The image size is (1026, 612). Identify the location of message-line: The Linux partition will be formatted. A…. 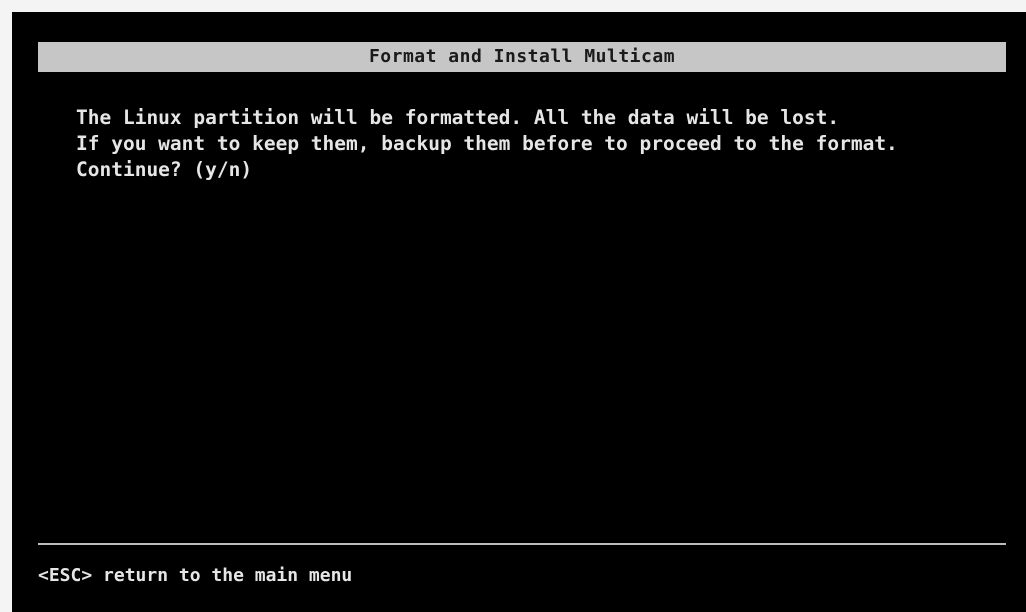
(458, 117).